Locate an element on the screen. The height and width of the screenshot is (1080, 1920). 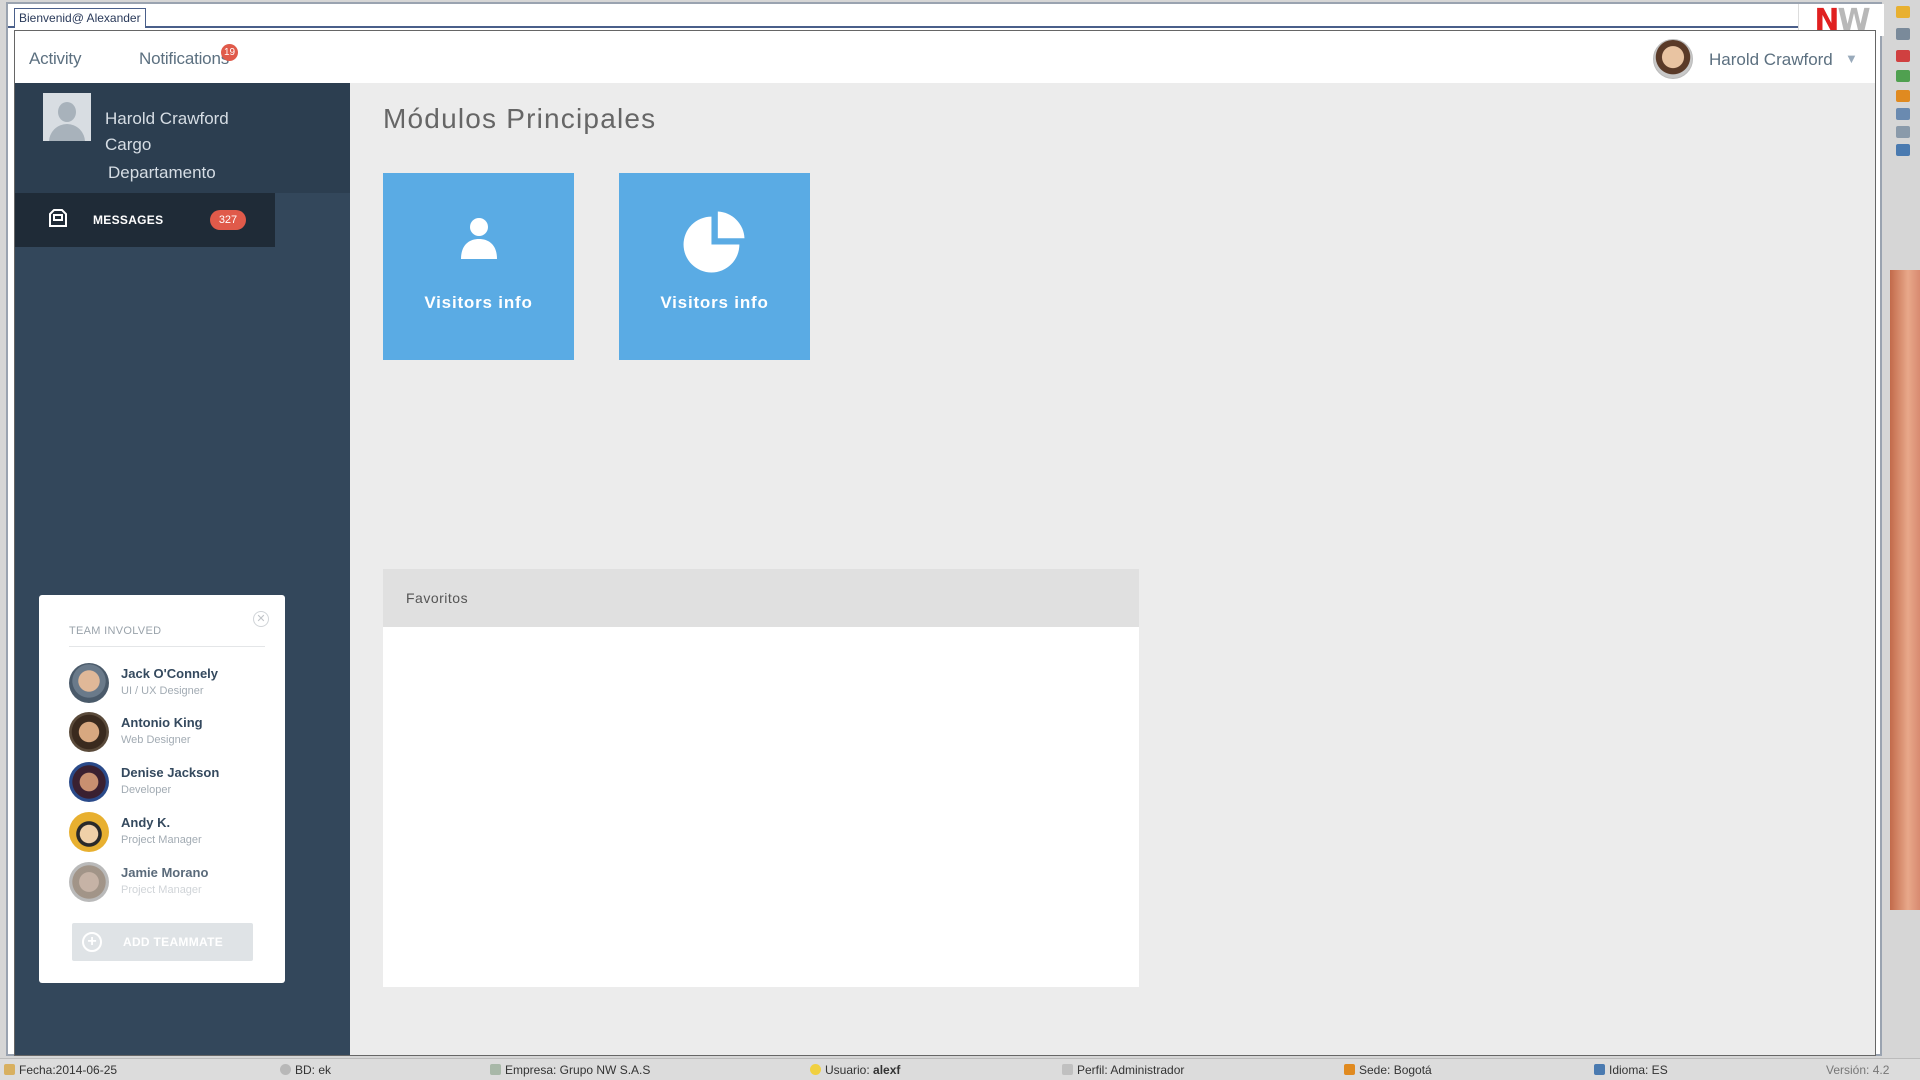
page-title: Módulos Principales is located at coordinates (520, 118).